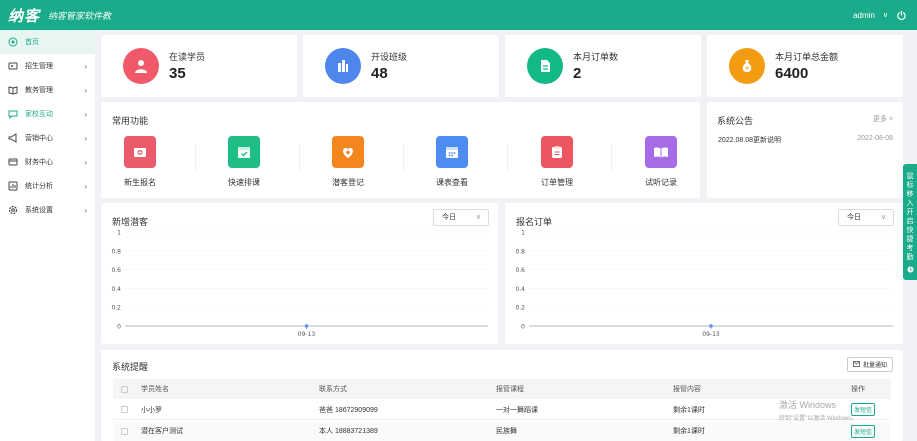  What do you see at coordinates (603, 66) in the screenshot?
I see `stat-card-orders: 本月订单数 2` at bounding box center [603, 66].